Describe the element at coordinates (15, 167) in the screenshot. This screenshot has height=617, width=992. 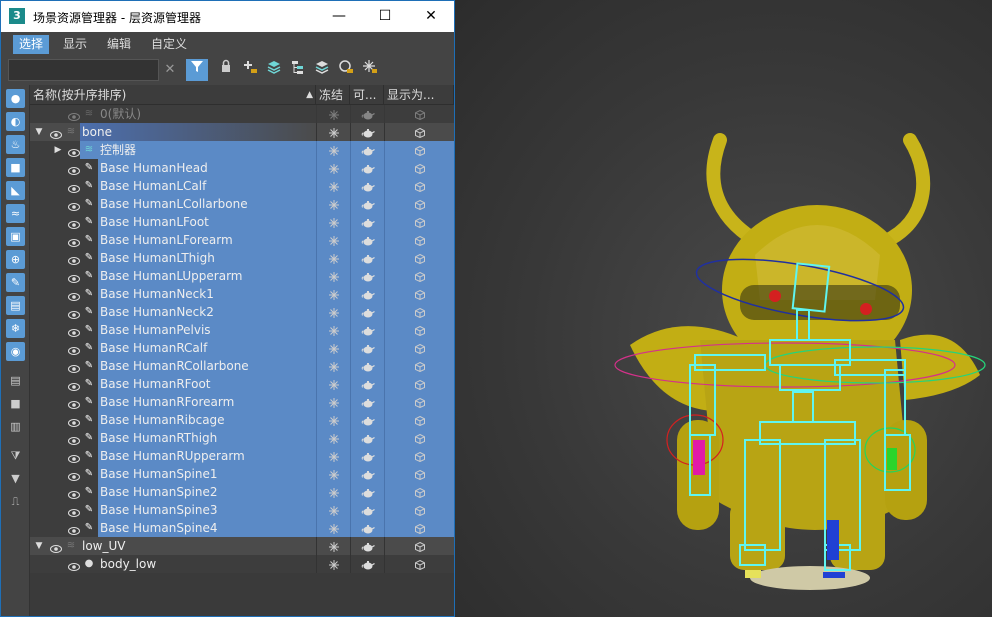
I see `cameras-filter-icon: ■` at that location.